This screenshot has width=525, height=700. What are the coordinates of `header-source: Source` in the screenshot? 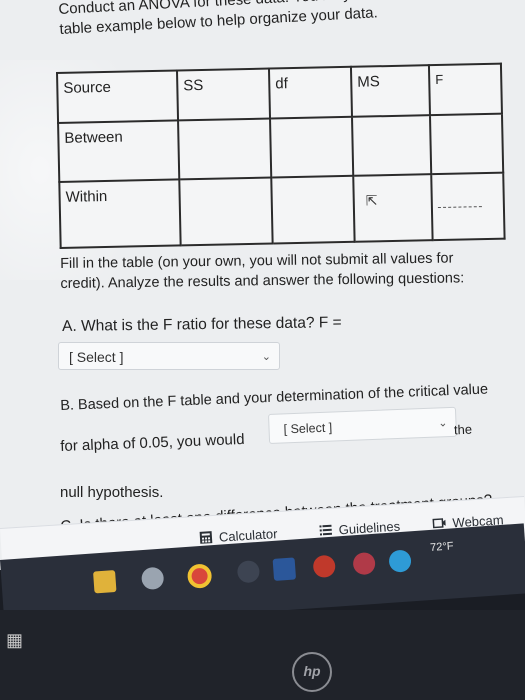 It's located at (118, 96).